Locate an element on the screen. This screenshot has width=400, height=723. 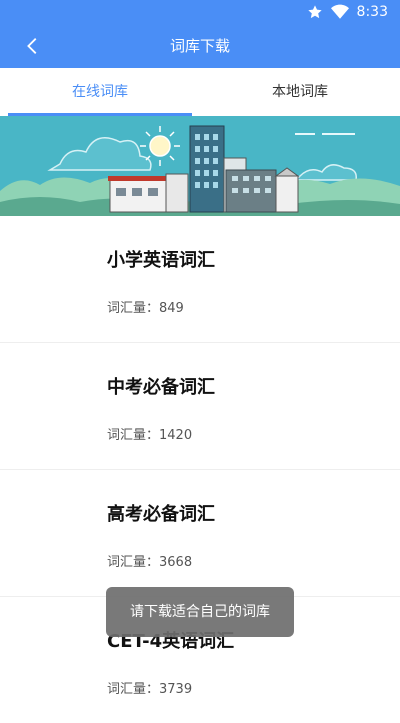
city-banner-illustration is located at coordinates (200, 166).